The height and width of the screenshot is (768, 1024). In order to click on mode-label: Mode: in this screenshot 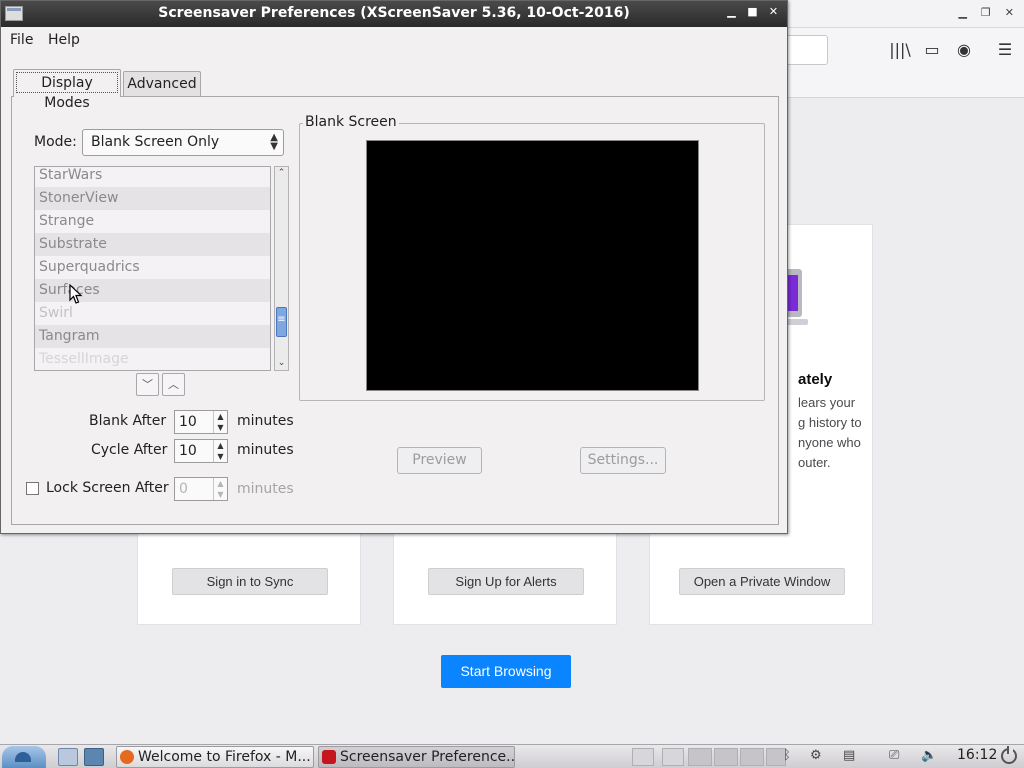, I will do `click(55, 142)`.